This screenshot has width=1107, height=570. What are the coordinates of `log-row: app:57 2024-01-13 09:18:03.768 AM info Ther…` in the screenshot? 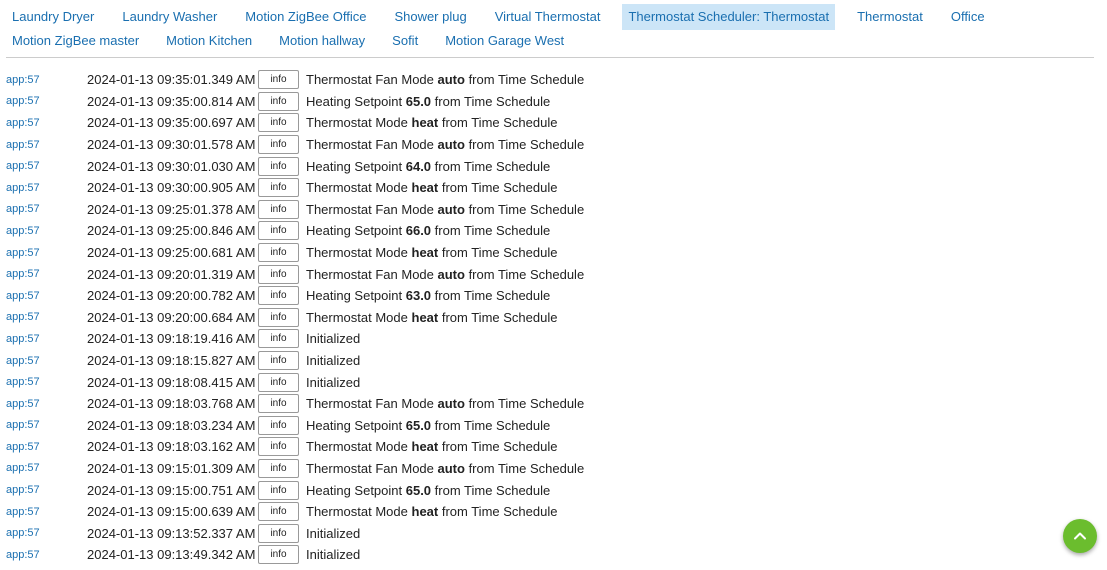 It's located at (500, 404).